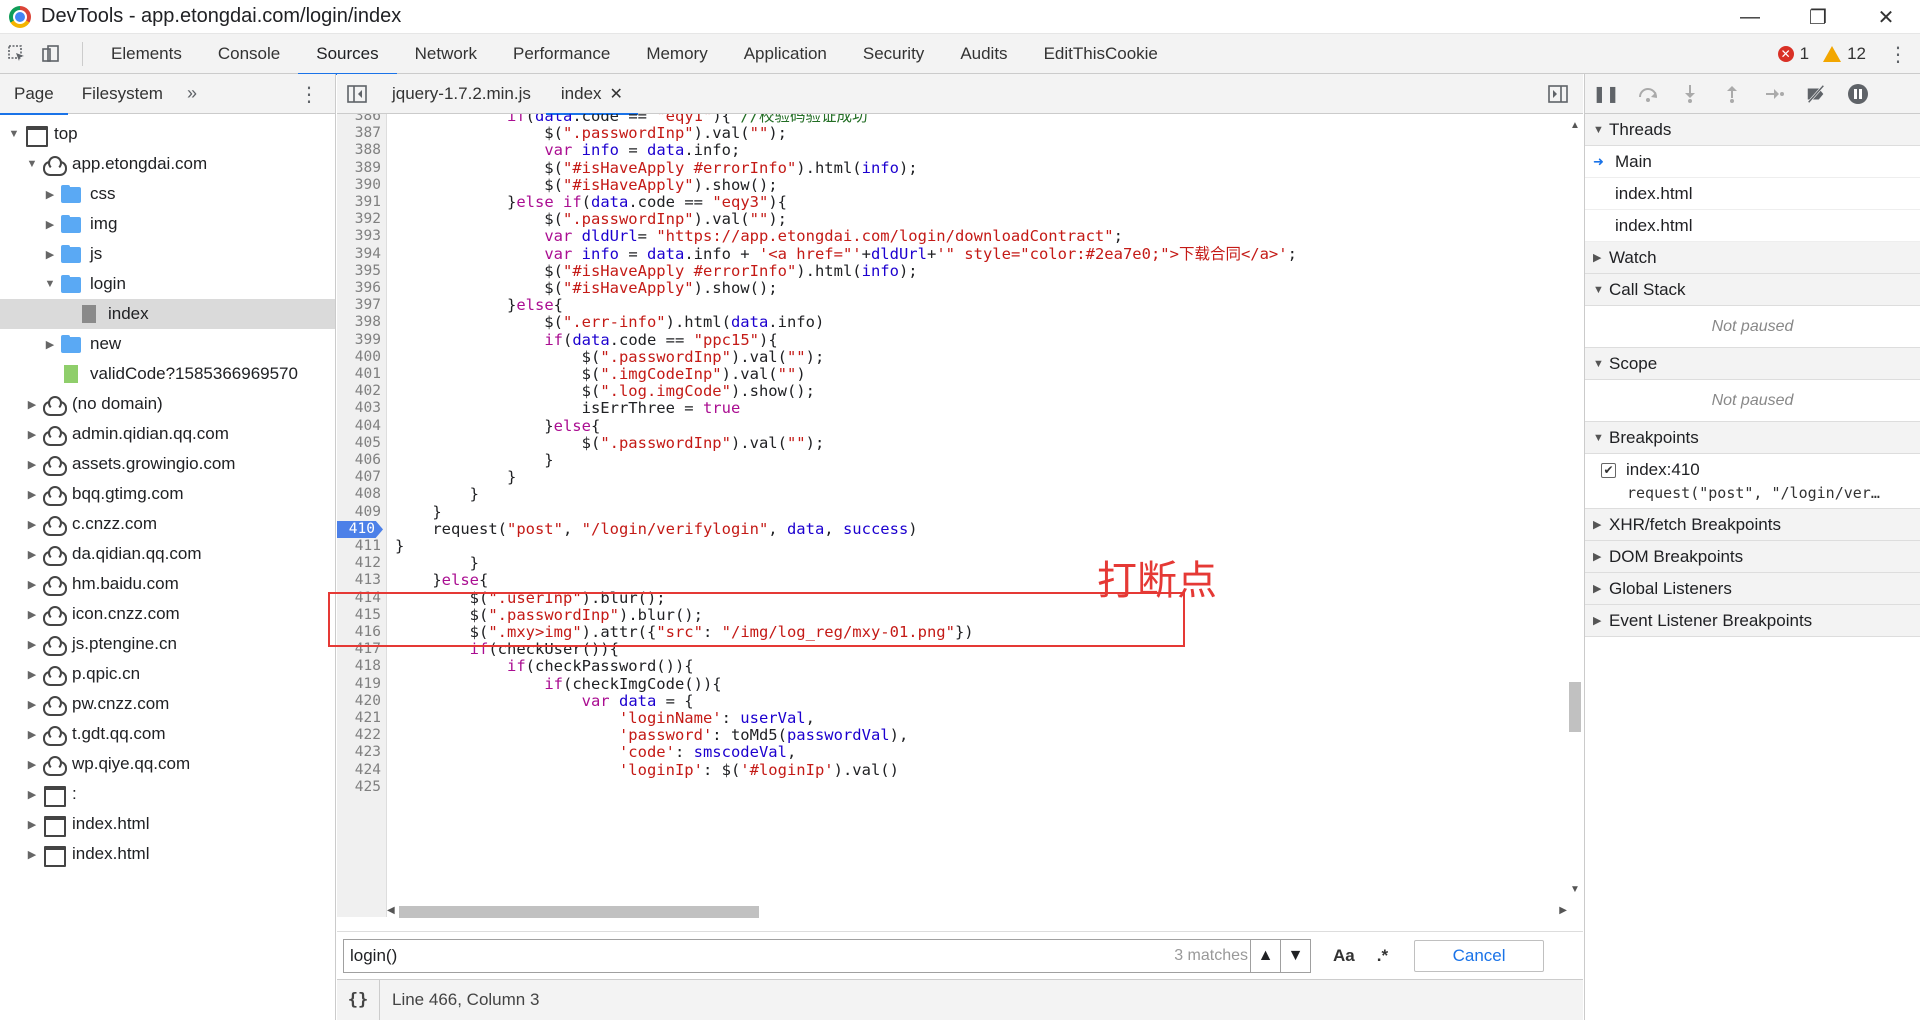 The image size is (1920, 1020). Describe the element at coordinates (1816, 94) in the screenshot. I see `deactivate-breakpoints-icon` at that location.